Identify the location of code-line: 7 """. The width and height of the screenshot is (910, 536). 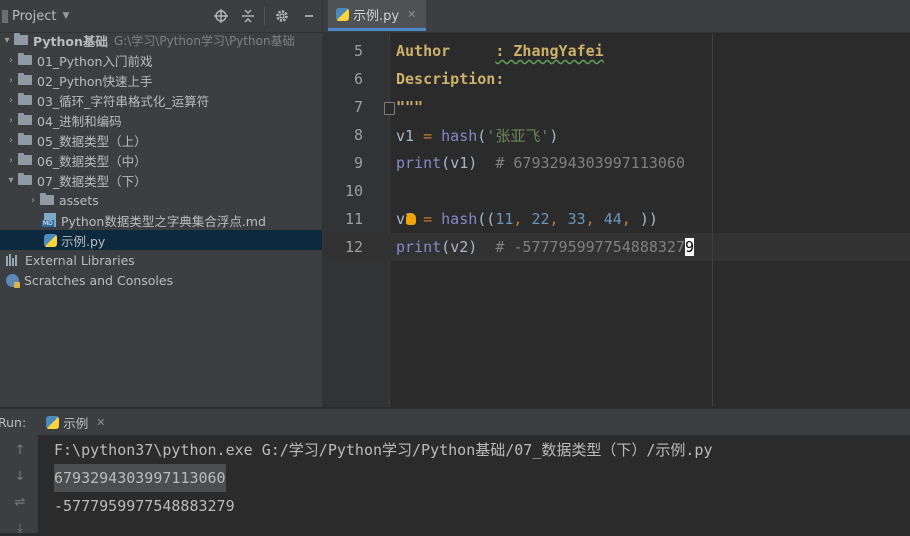
(616, 107).